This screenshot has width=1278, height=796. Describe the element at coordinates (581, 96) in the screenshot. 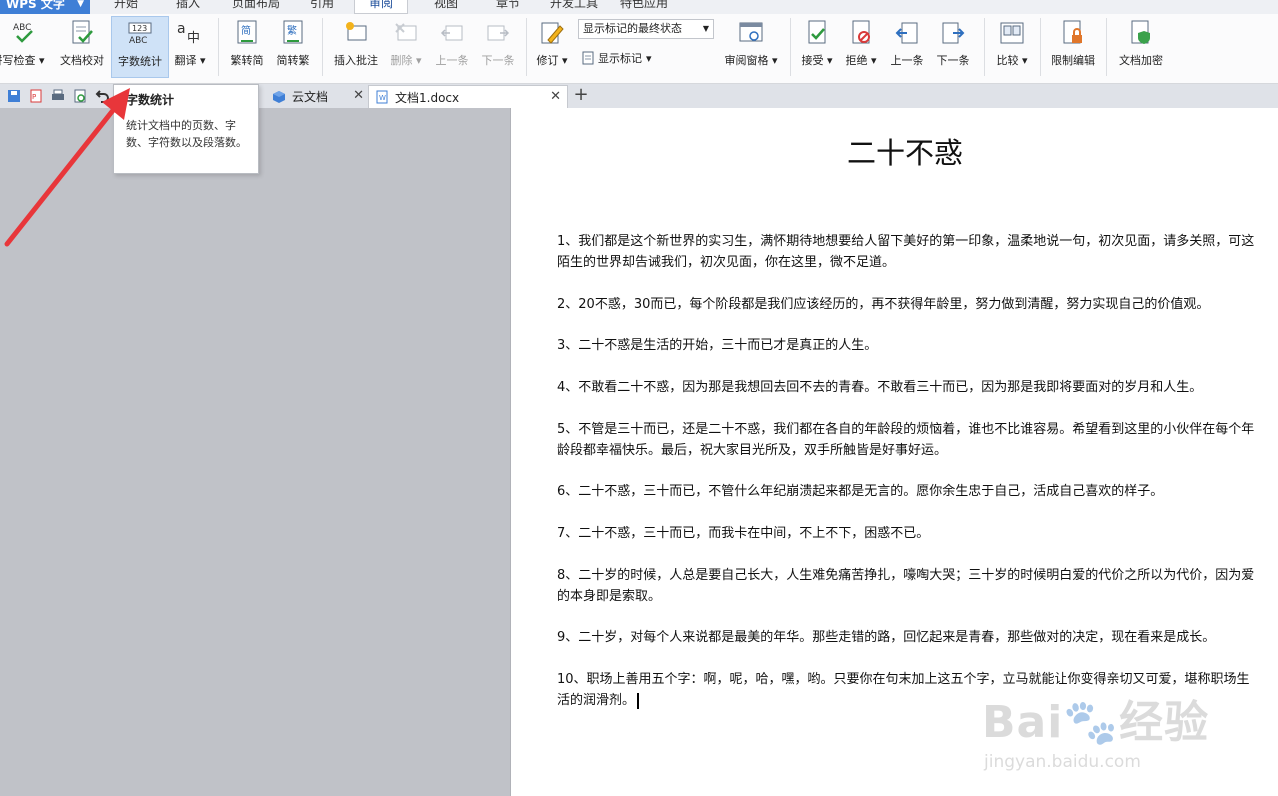

I see `new-tab-button: +` at that location.